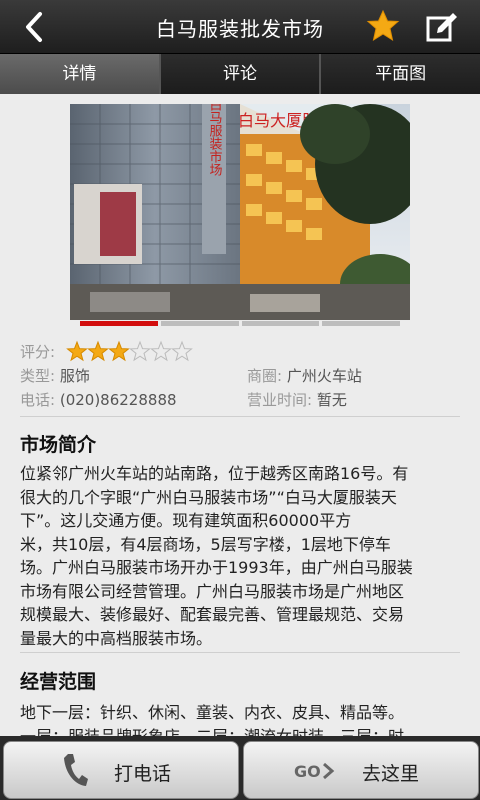  Describe the element at coordinates (280, 400) in the screenshot. I see `hours-label: 营业时间:` at that location.